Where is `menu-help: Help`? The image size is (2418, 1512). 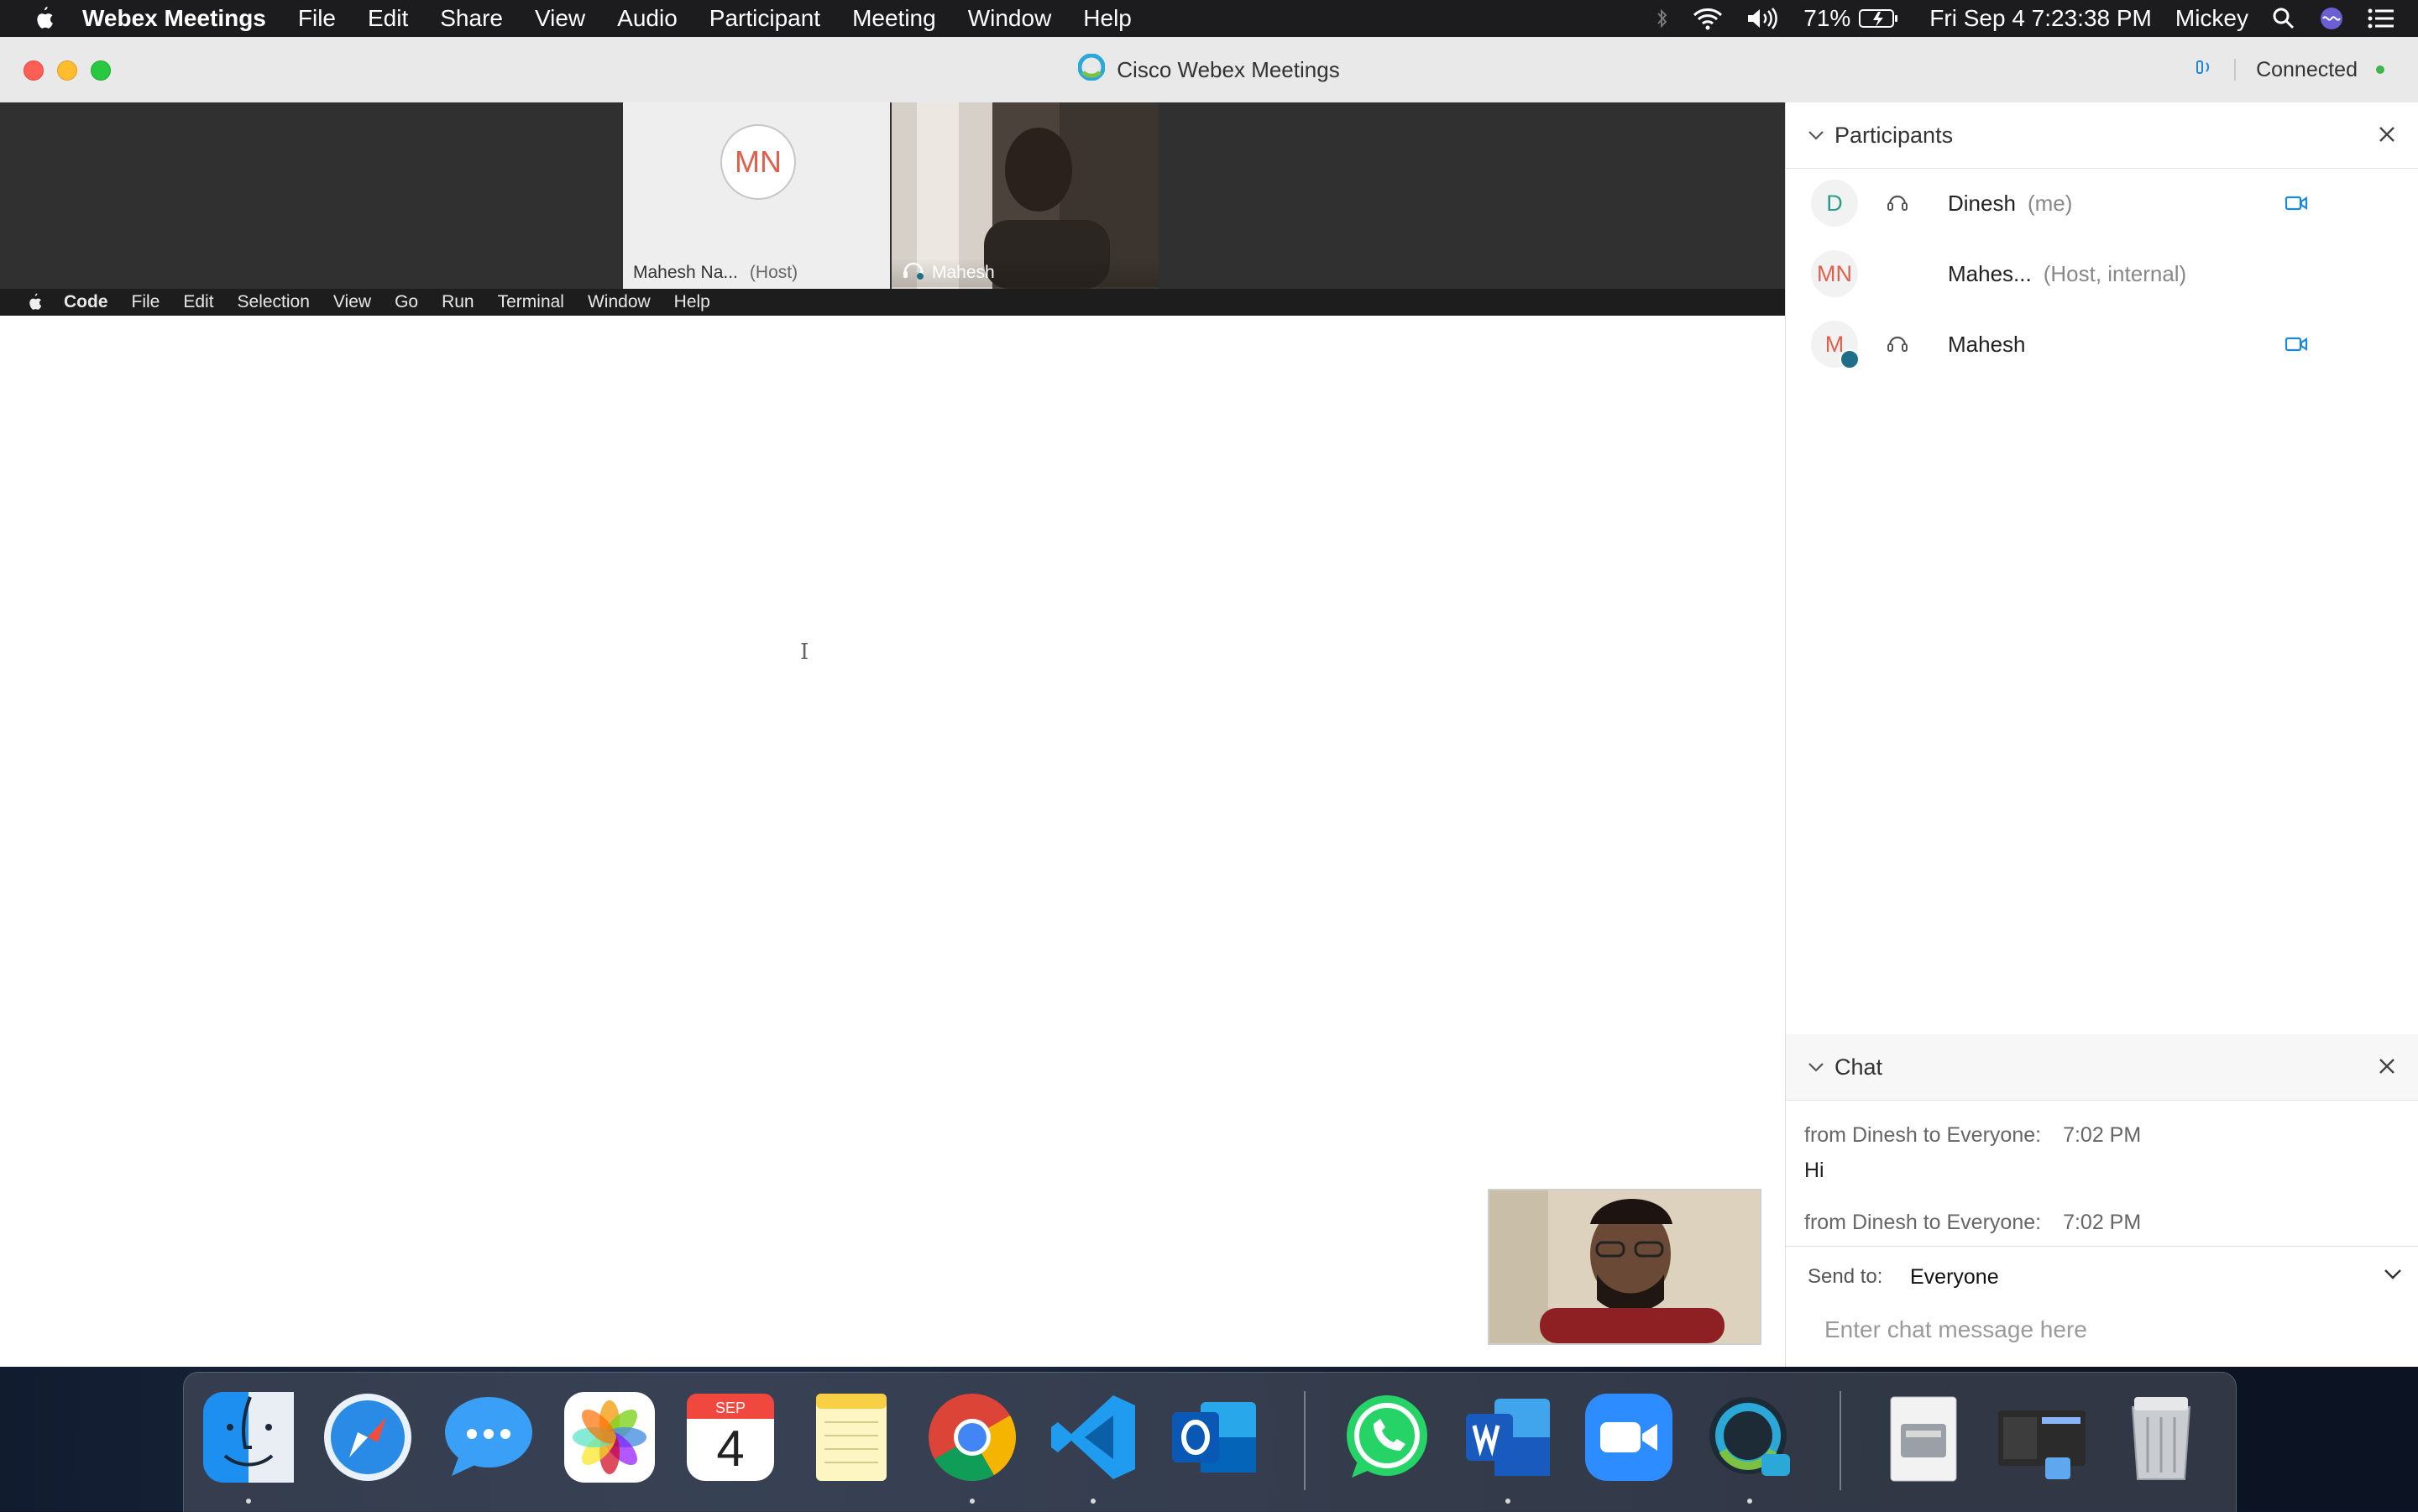
menu-help: Help is located at coordinates (1107, 18).